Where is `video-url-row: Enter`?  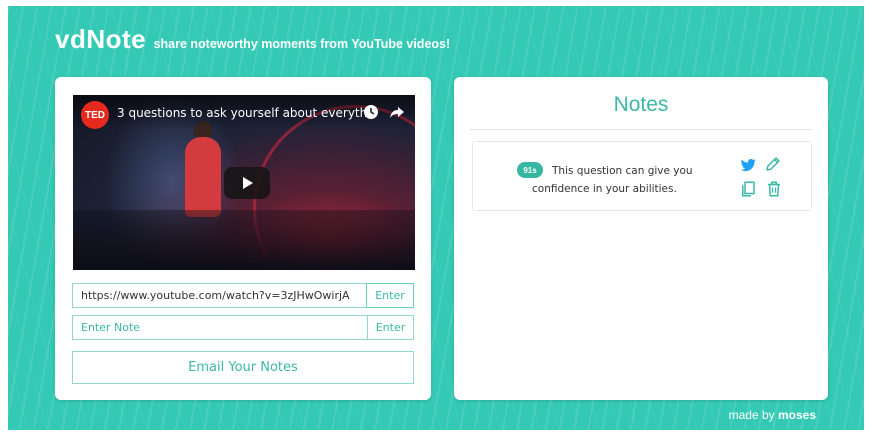 video-url-row: Enter is located at coordinates (243, 295).